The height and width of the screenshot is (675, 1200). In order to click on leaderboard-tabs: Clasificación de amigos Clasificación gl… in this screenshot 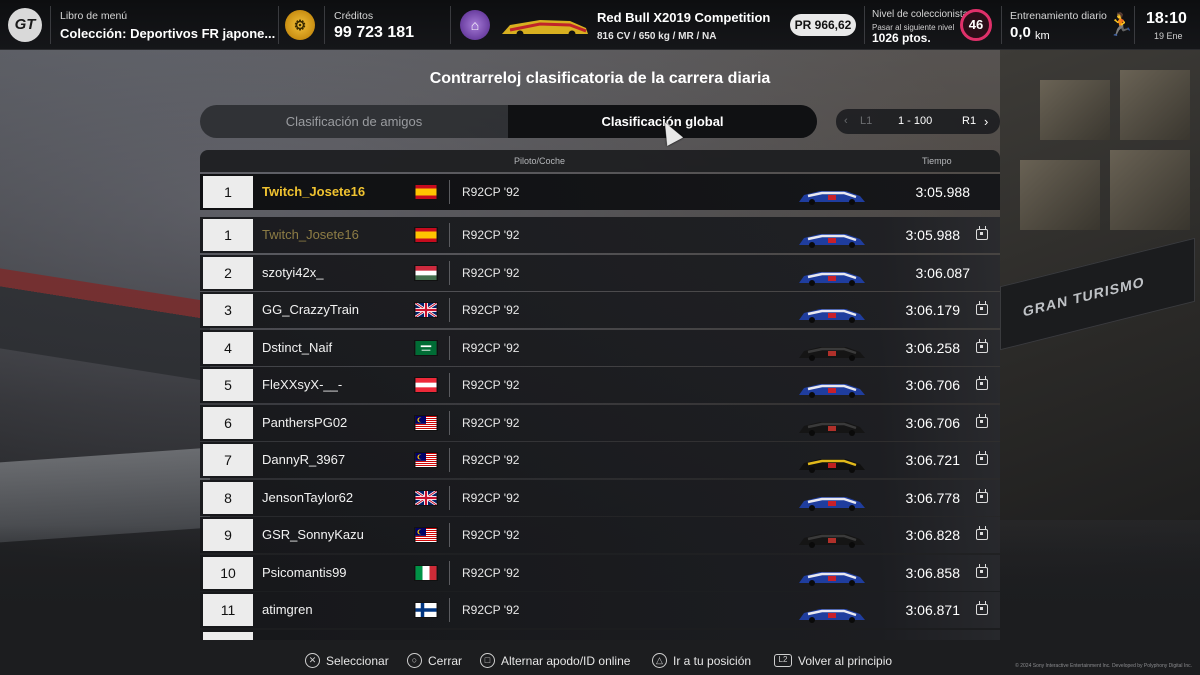, I will do `click(508, 121)`.